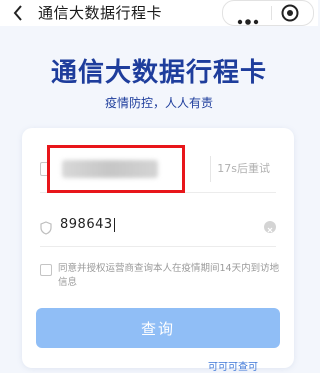 This screenshot has width=320, height=373. Describe the element at coordinates (100, 13) in the screenshot. I see `nav-title: 通信大数据行程卡` at that location.